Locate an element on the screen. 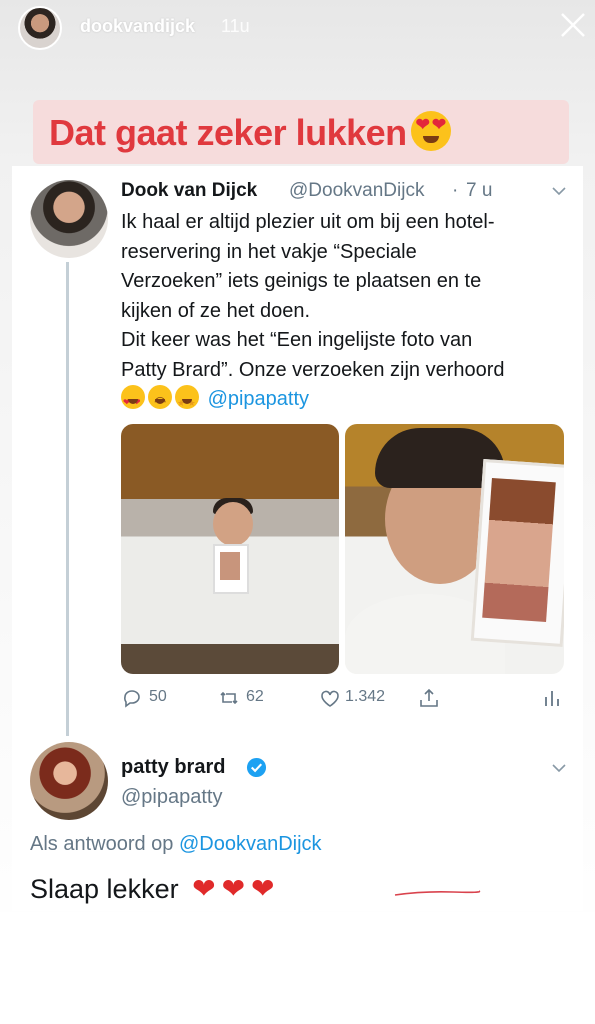 The width and height of the screenshot is (595, 1024). story-username: dookvandijck is located at coordinates (137, 26).